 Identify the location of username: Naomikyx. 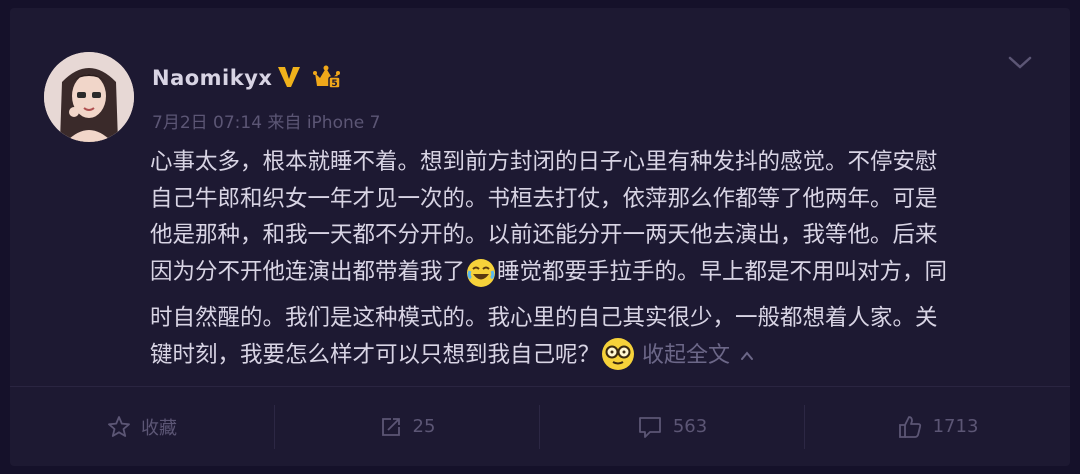
(212, 78).